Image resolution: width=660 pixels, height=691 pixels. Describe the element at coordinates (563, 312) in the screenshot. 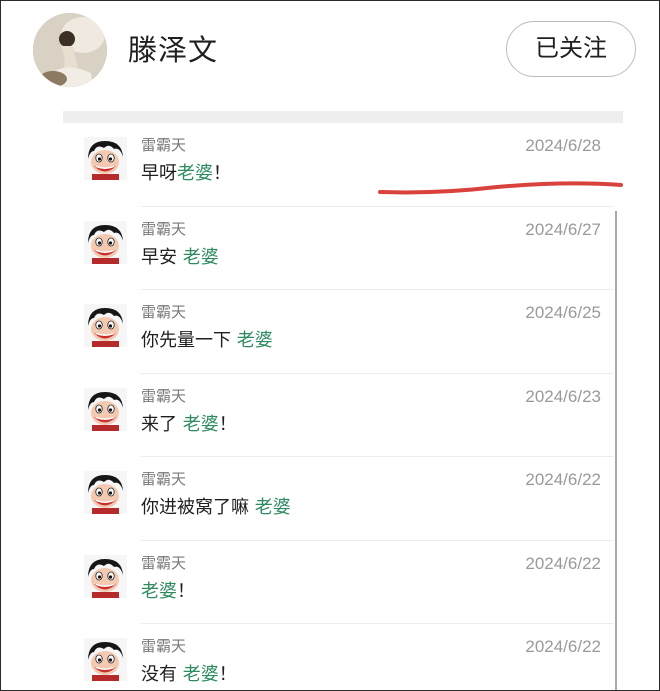

I see `comment-date: 2024/6/25` at that location.